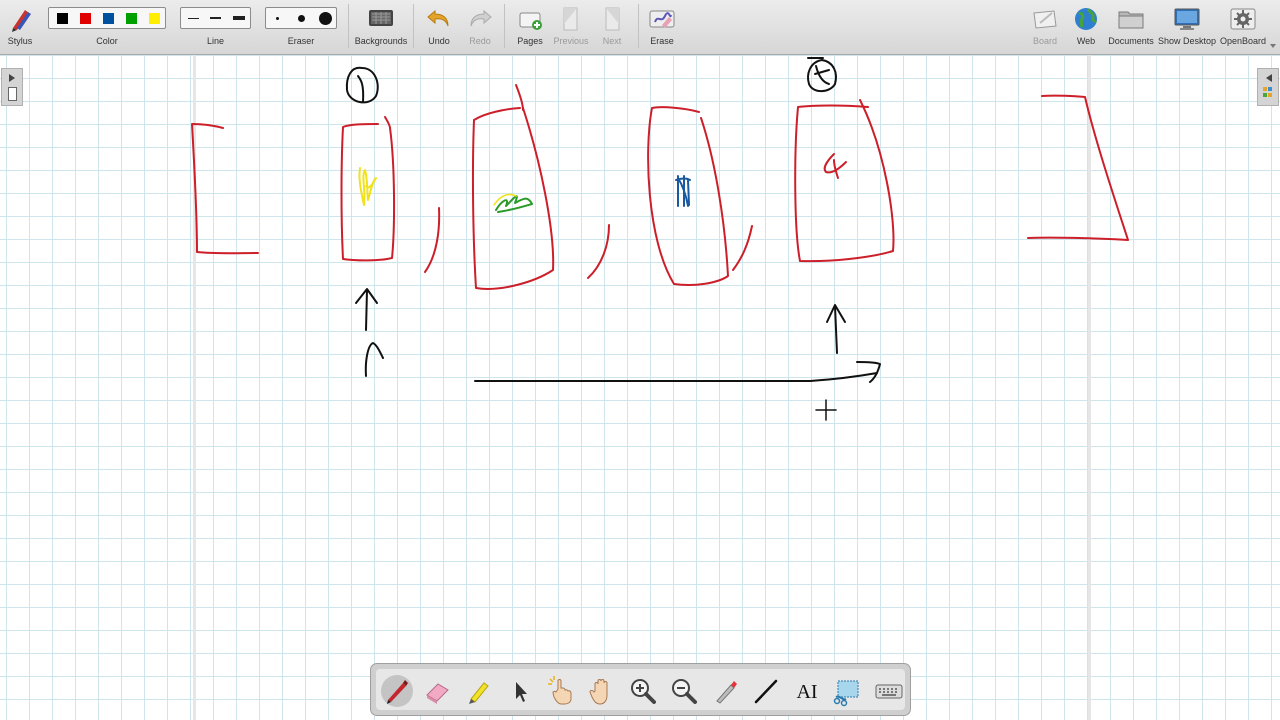 The width and height of the screenshot is (1280, 720). I want to click on capture-tool-button, so click(848, 691).